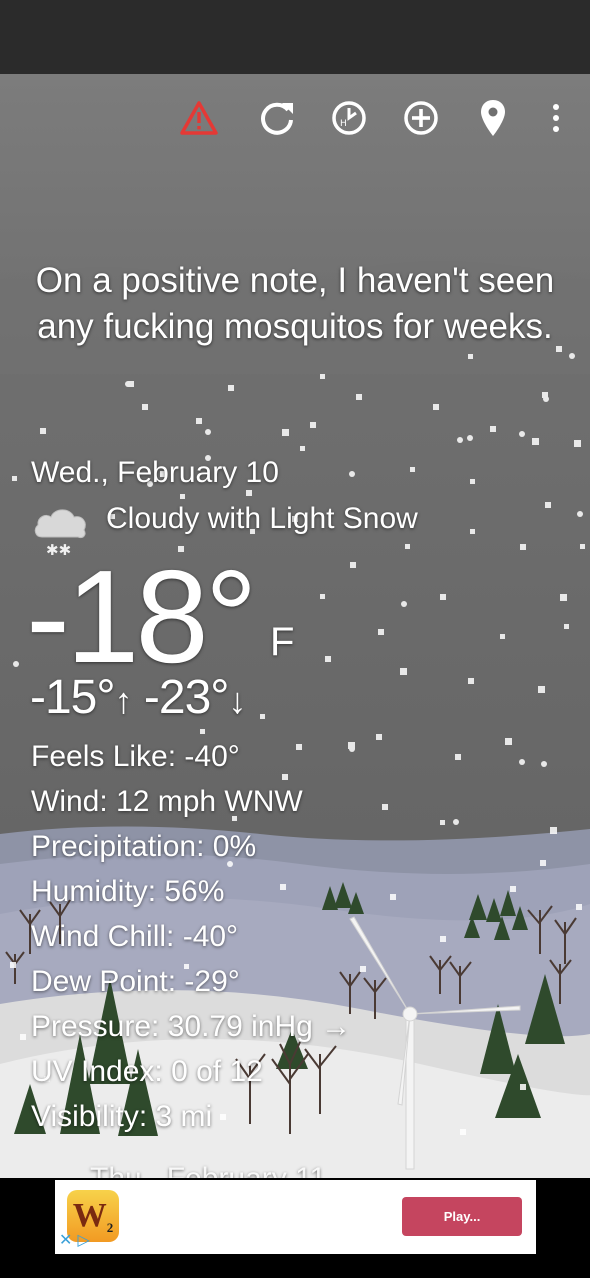 This screenshot has height=1278, width=590. I want to click on svg-text: H, so click(343, 124).